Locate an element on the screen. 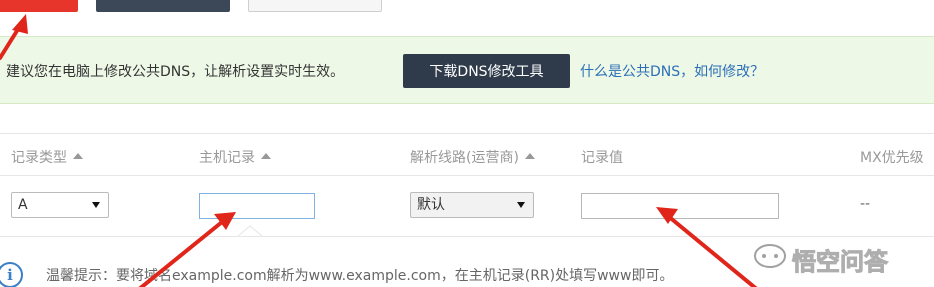 This screenshot has height=287, width=934. header-mx-priority: MX优先级 is located at coordinates (892, 158).